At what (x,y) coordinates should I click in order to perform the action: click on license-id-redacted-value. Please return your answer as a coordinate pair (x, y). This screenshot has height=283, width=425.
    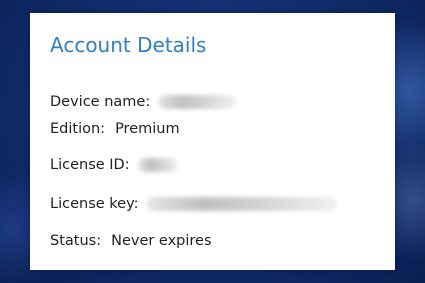
    Looking at the image, I should click on (157, 165).